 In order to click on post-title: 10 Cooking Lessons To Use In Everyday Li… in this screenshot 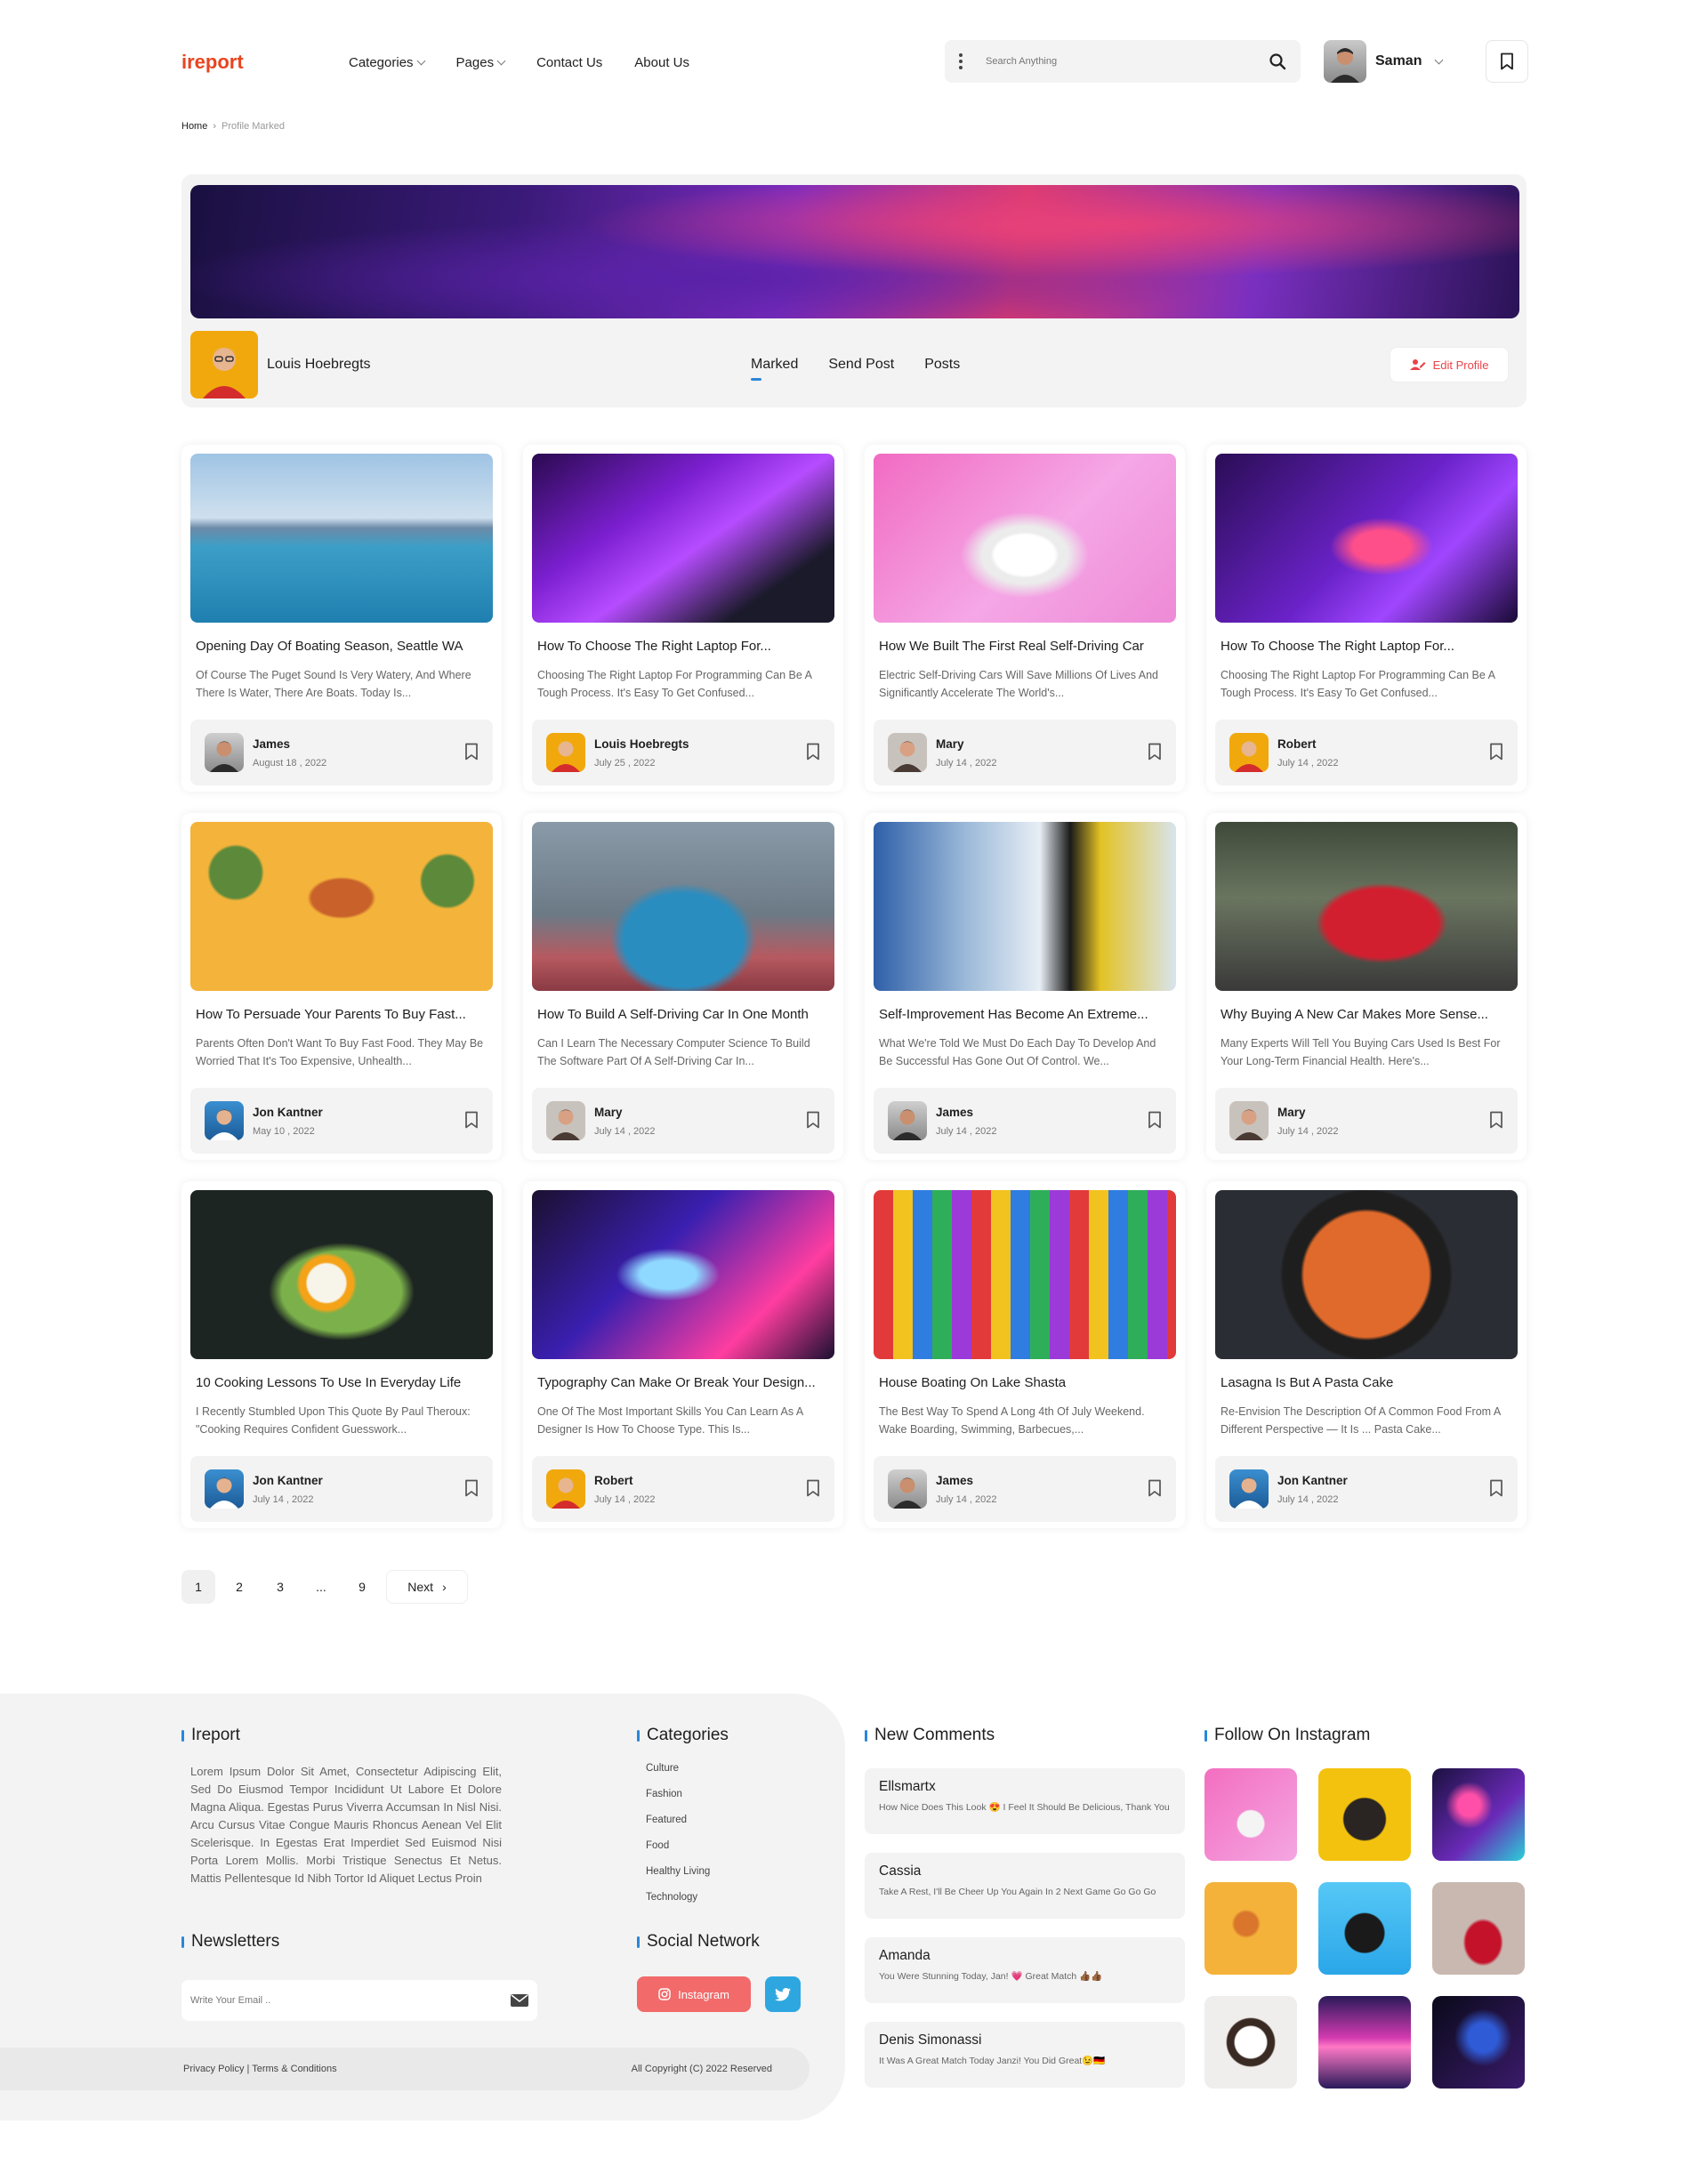, I will do `click(341, 1382)`.